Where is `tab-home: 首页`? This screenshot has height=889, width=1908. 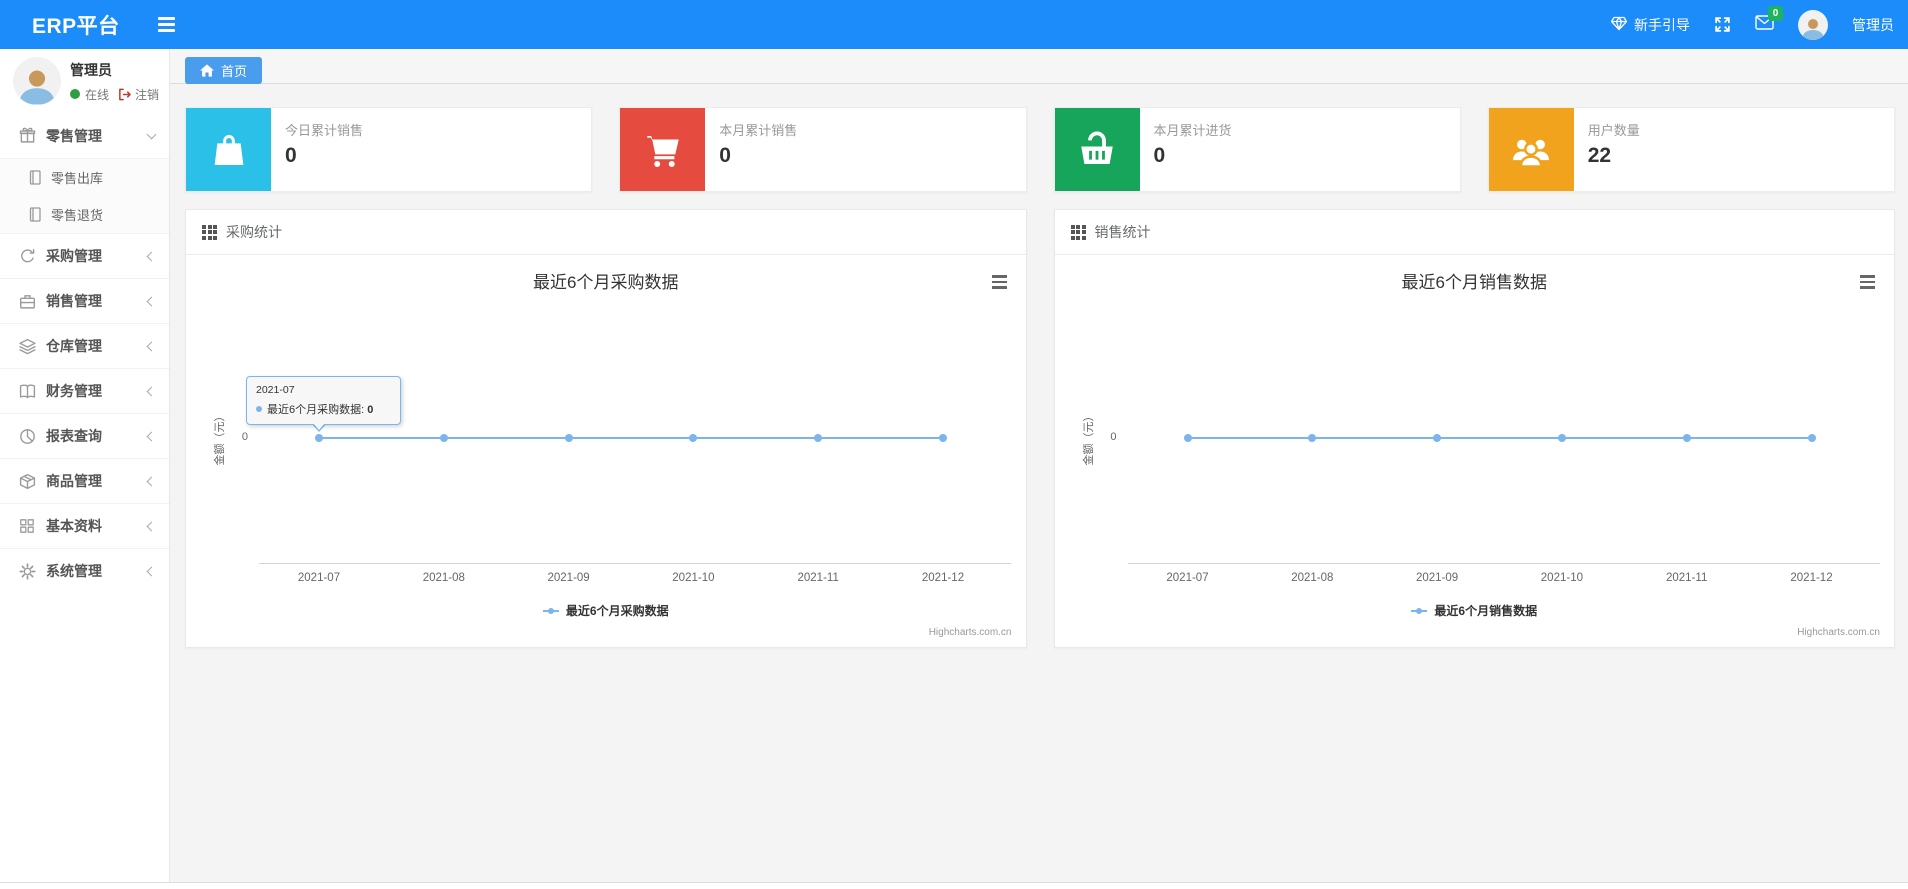
tab-home: 首页 is located at coordinates (224, 70).